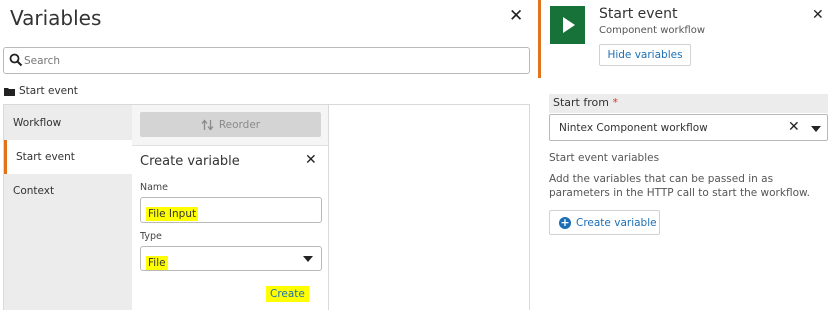  Describe the element at coordinates (615, 102) in the screenshot. I see `required-marker: *` at that location.